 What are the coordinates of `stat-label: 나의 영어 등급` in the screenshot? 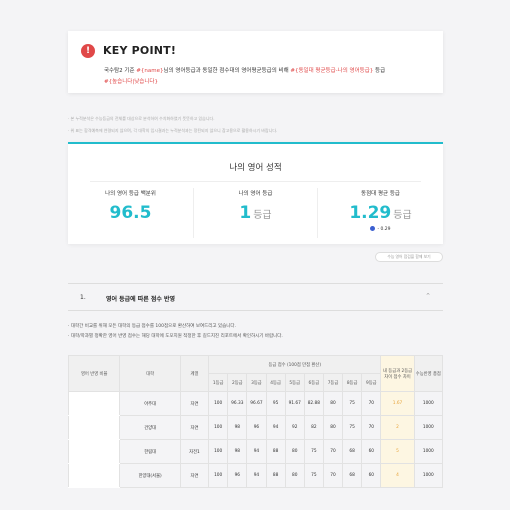 It's located at (255, 194).